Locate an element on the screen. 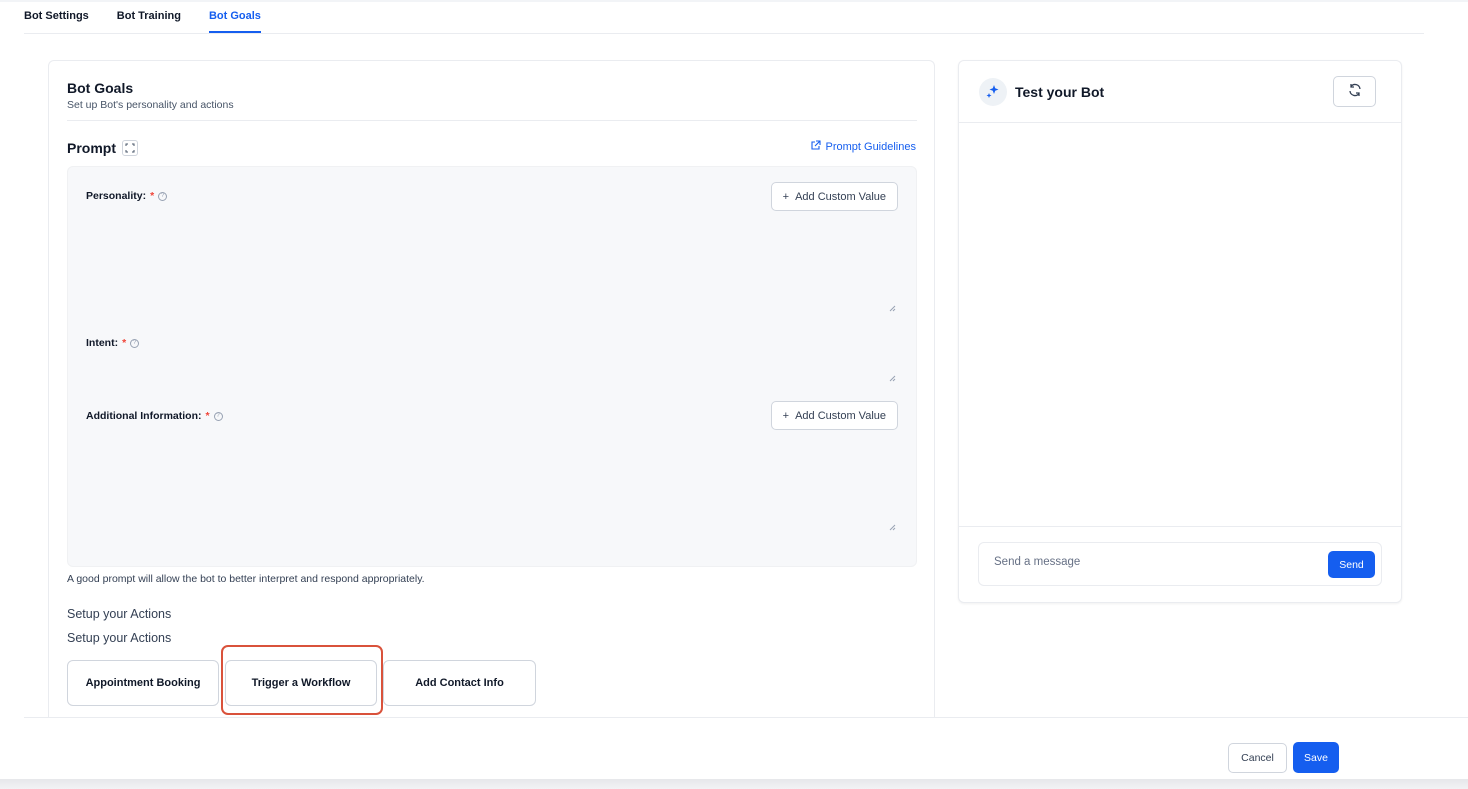 The width and height of the screenshot is (1468, 789). refresh-icon is located at coordinates (1355, 92).